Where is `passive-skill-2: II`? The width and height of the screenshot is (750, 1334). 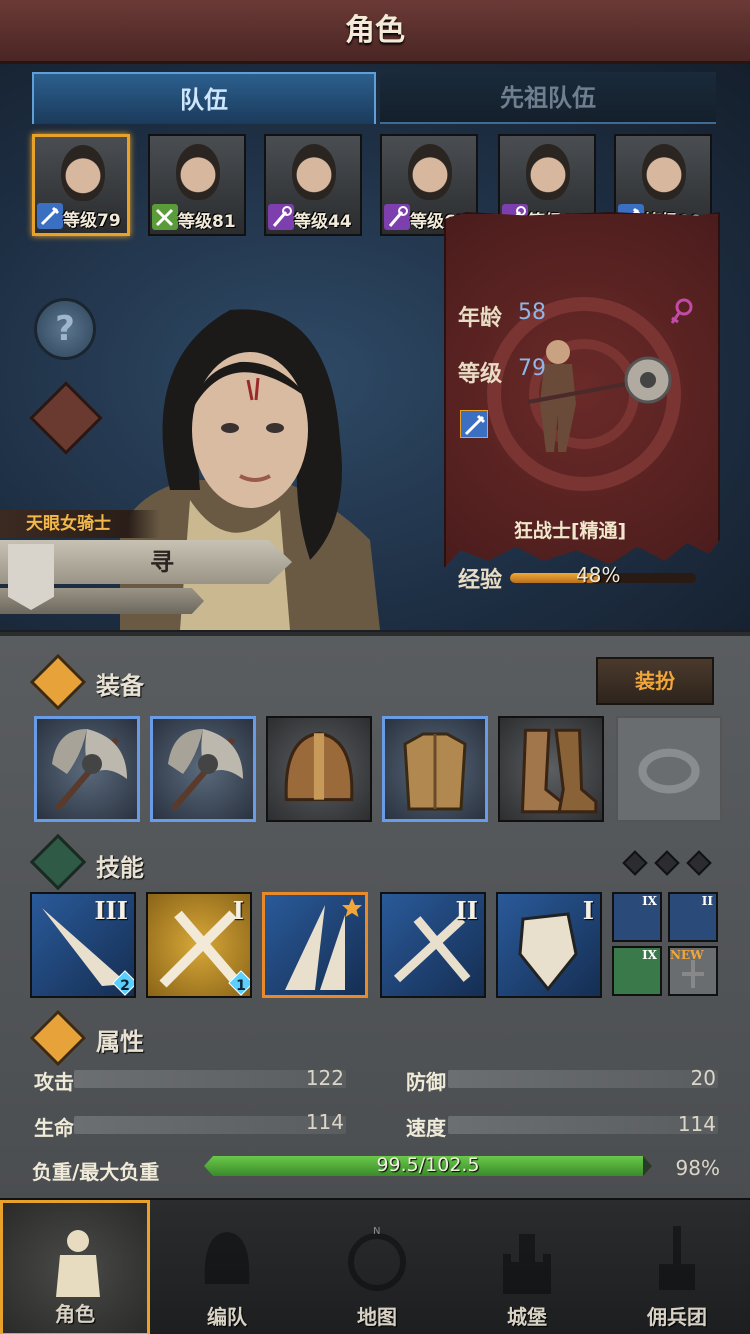
passive-skill-2: II is located at coordinates (693, 917).